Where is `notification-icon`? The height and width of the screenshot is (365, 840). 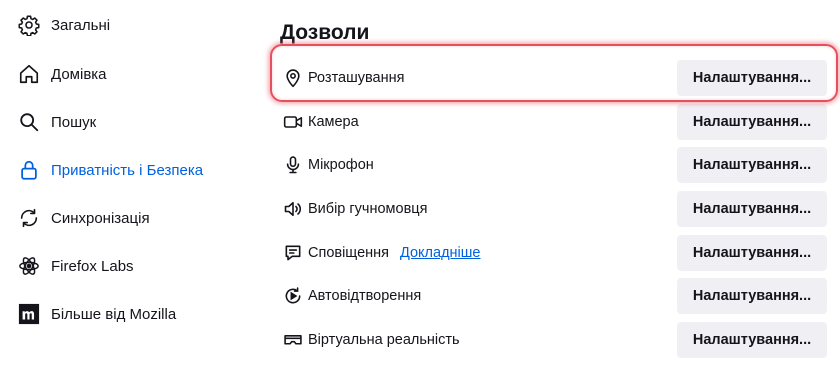
notification-icon is located at coordinates (293, 253).